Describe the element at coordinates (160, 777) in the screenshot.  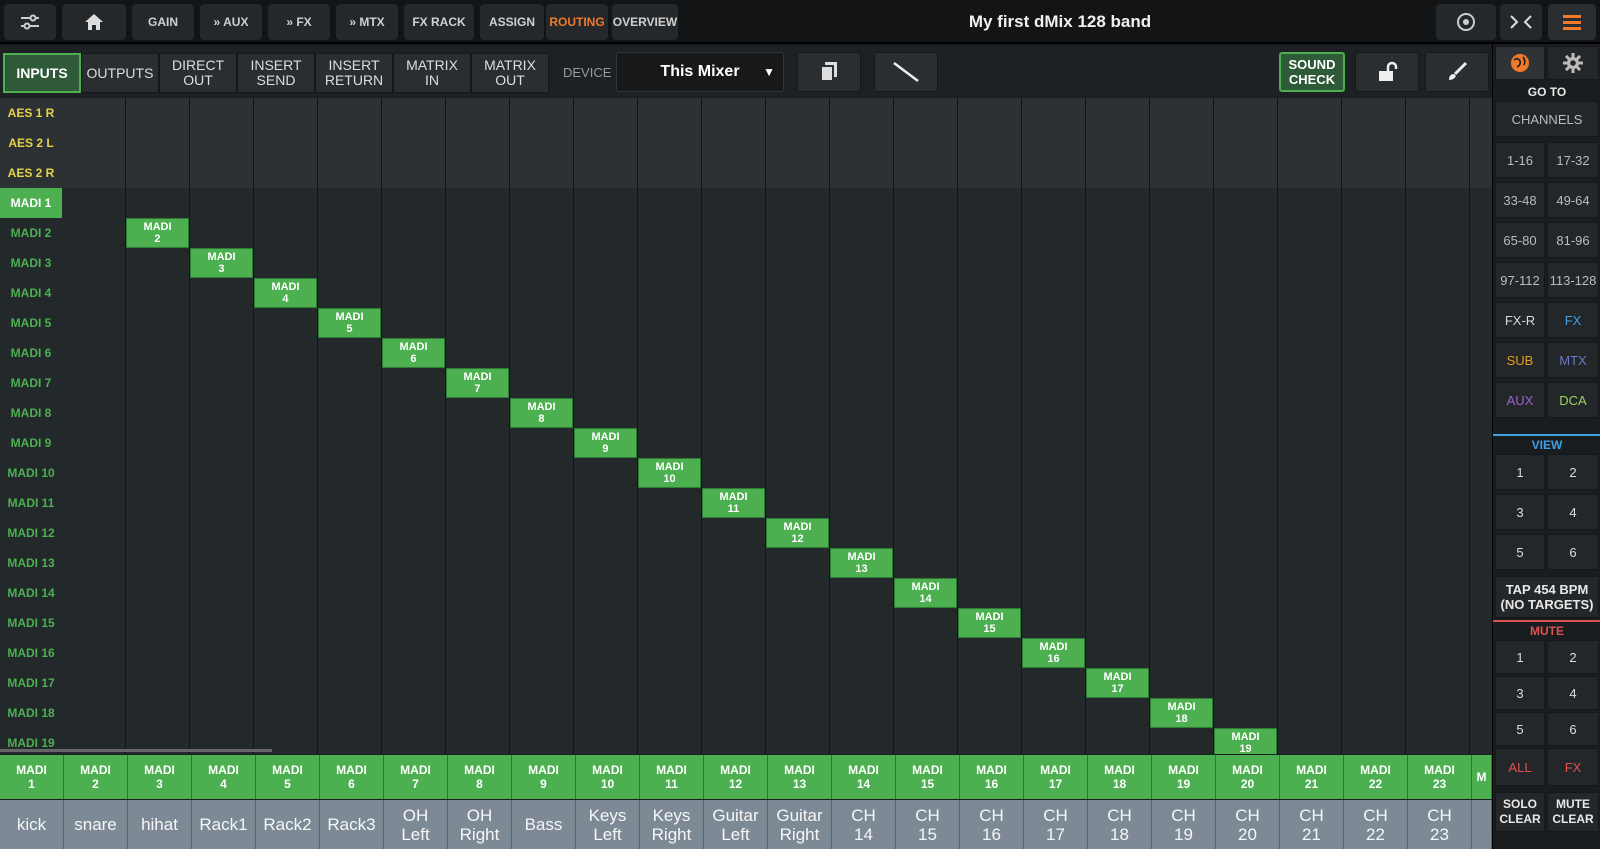
I see `column-source: MADI 3` at that location.